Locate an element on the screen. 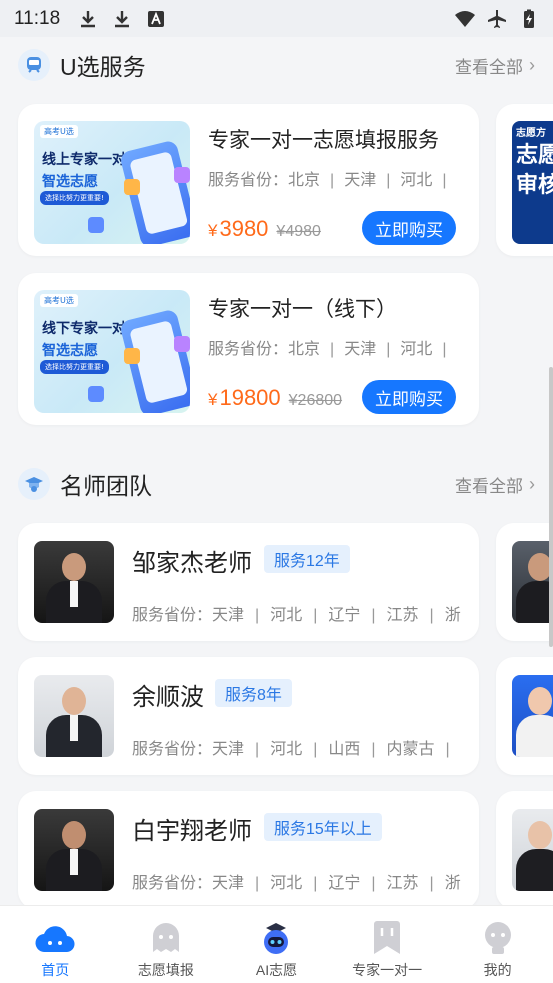 The width and height of the screenshot is (553, 983). tab-label: 我的 is located at coordinates (497, 970).